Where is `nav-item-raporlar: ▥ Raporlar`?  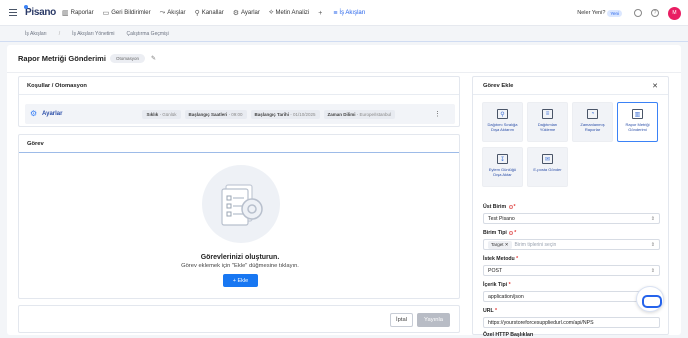
nav-item-raporlar: ▥ Raporlar is located at coordinates (78, 13).